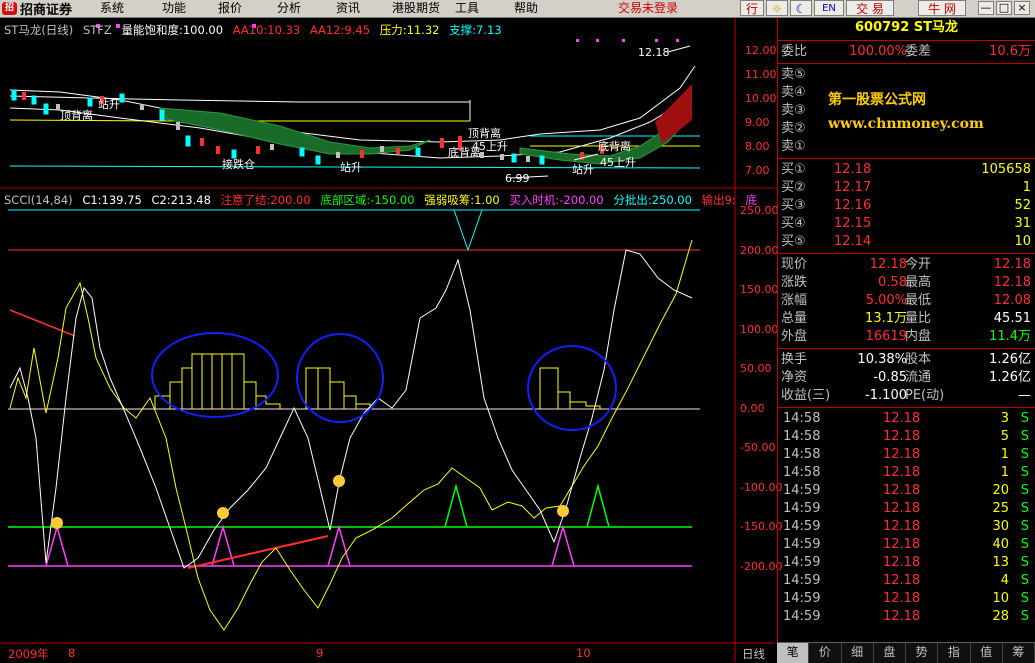 Image resolution: width=1035 pixels, height=663 pixels. What do you see at coordinates (987, 653) in the screenshot?
I see `tab-6: 值` at bounding box center [987, 653].